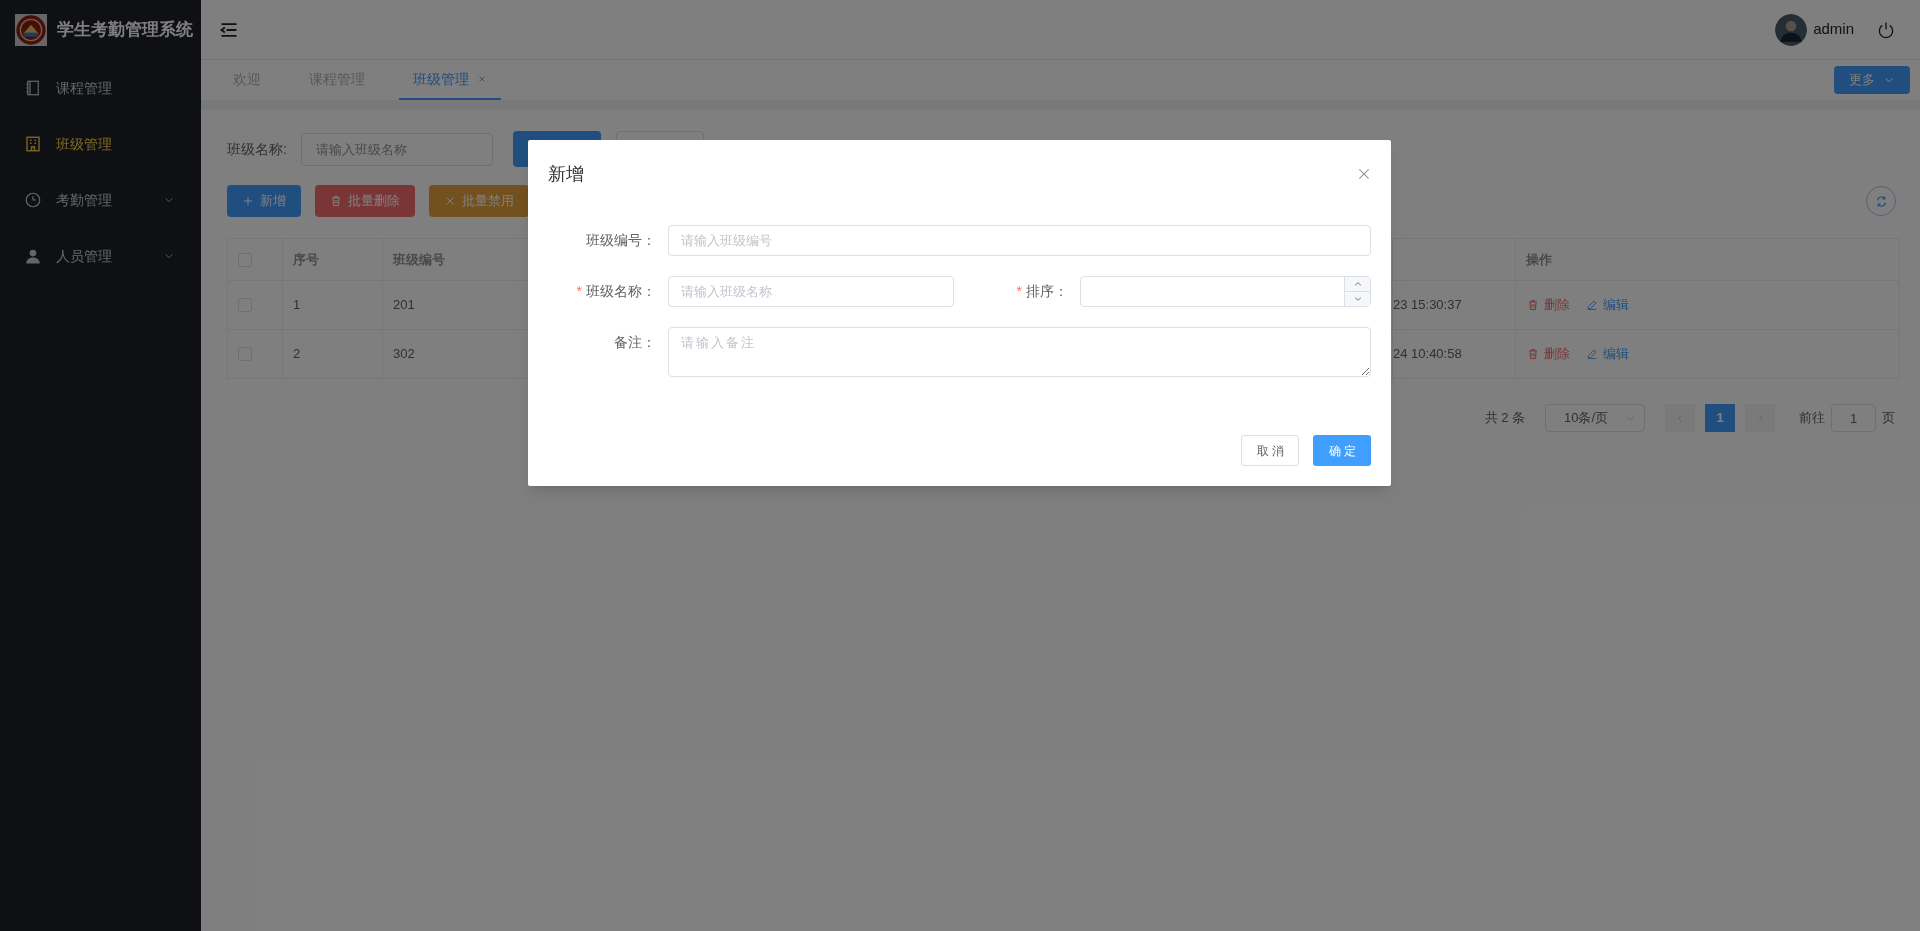 This screenshot has height=931, width=1920. I want to click on dialog-title: 新增, so click(566, 174).